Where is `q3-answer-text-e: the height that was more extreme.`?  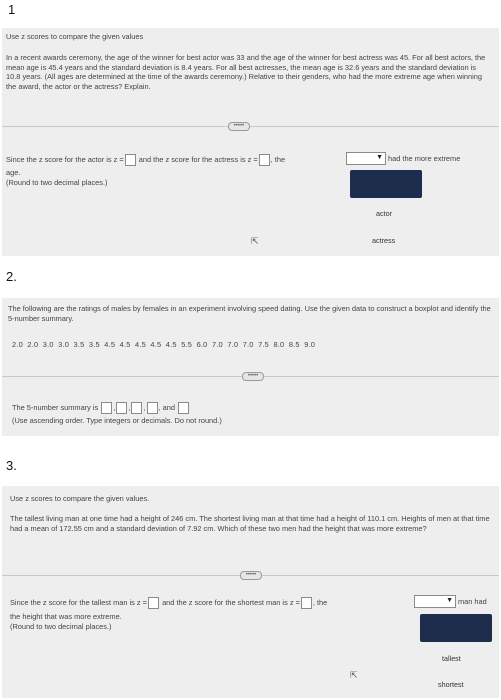 q3-answer-text-e: the height that was more extreme. is located at coordinates (66, 616).